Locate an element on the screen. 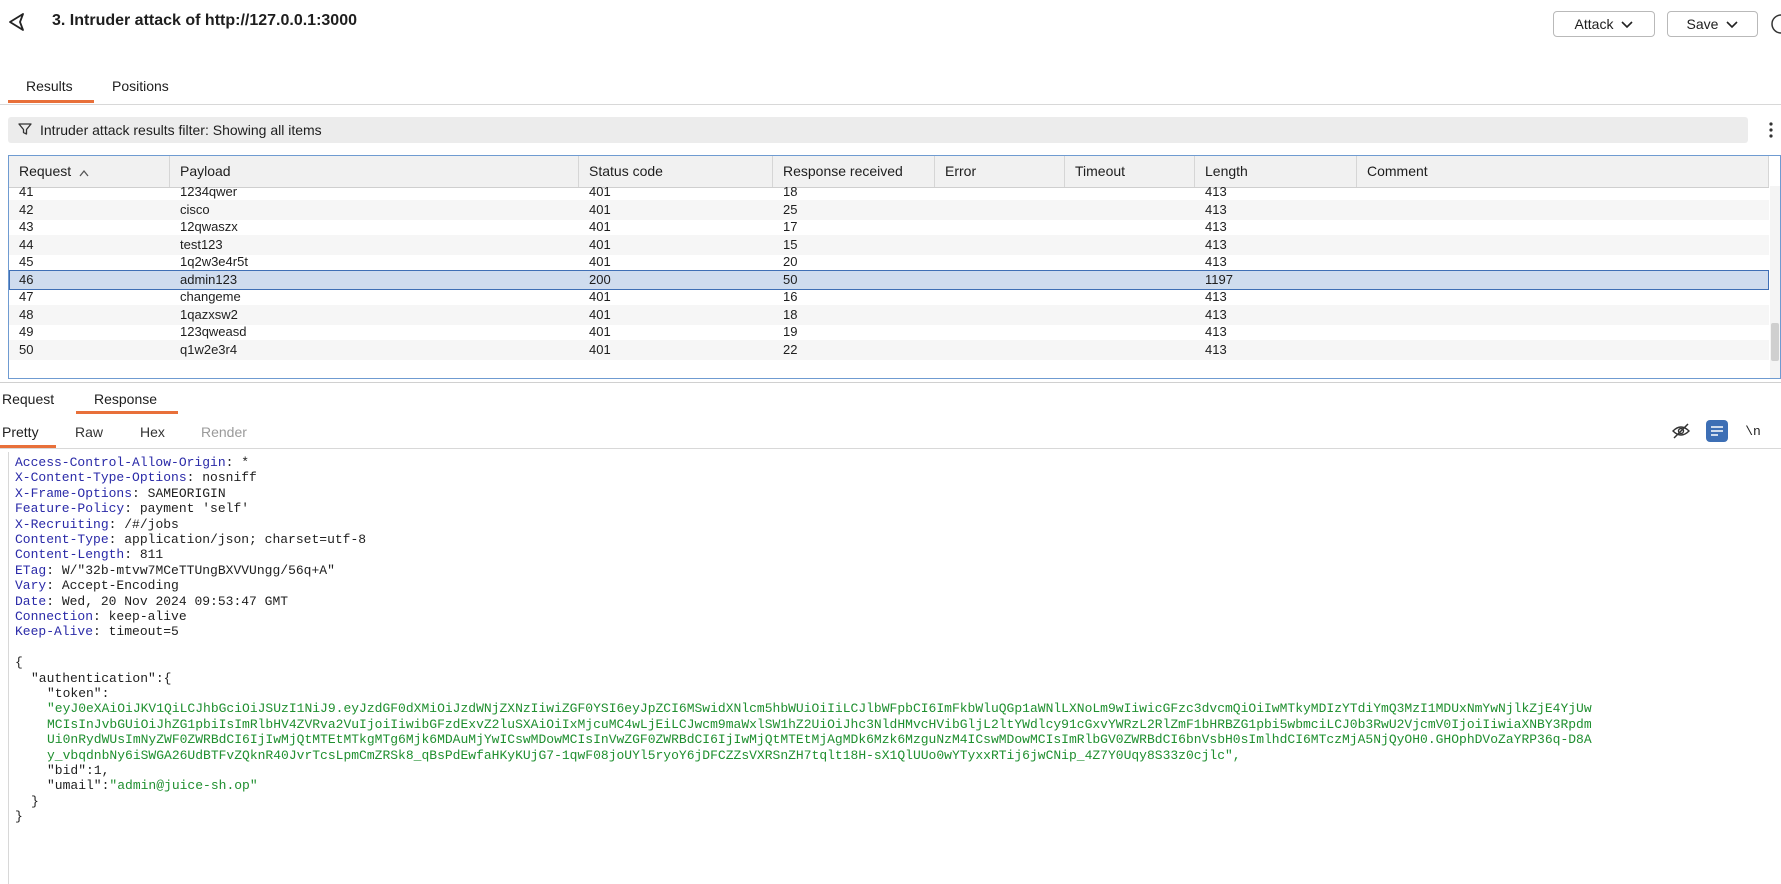  save-button: Save is located at coordinates (1712, 24).